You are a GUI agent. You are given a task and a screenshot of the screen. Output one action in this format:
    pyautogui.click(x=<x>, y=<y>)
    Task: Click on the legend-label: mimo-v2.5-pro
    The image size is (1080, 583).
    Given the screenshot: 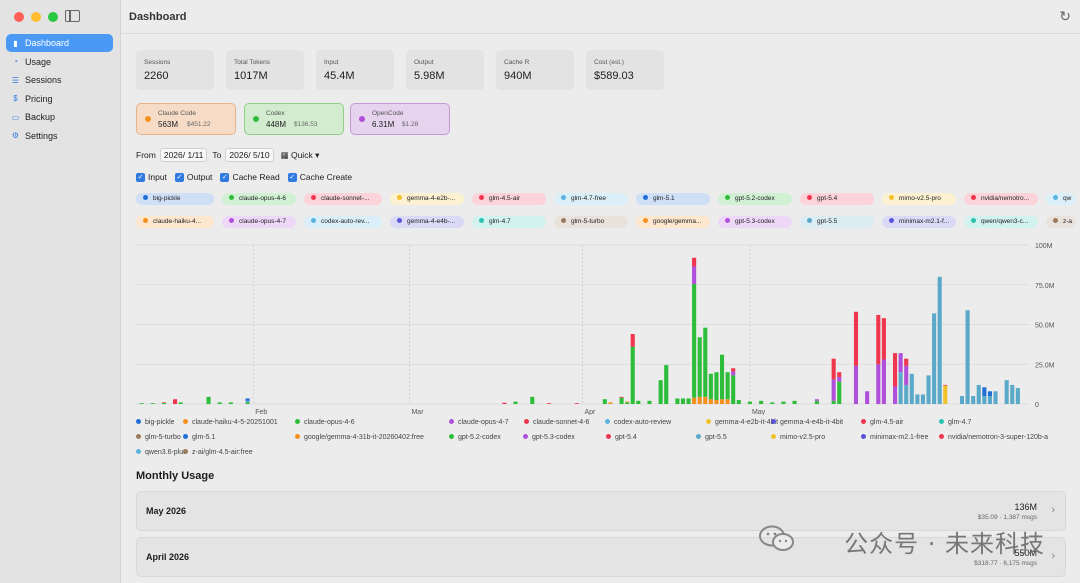 What is the action you would take?
    pyautogui.click(x=803, y=437)
    